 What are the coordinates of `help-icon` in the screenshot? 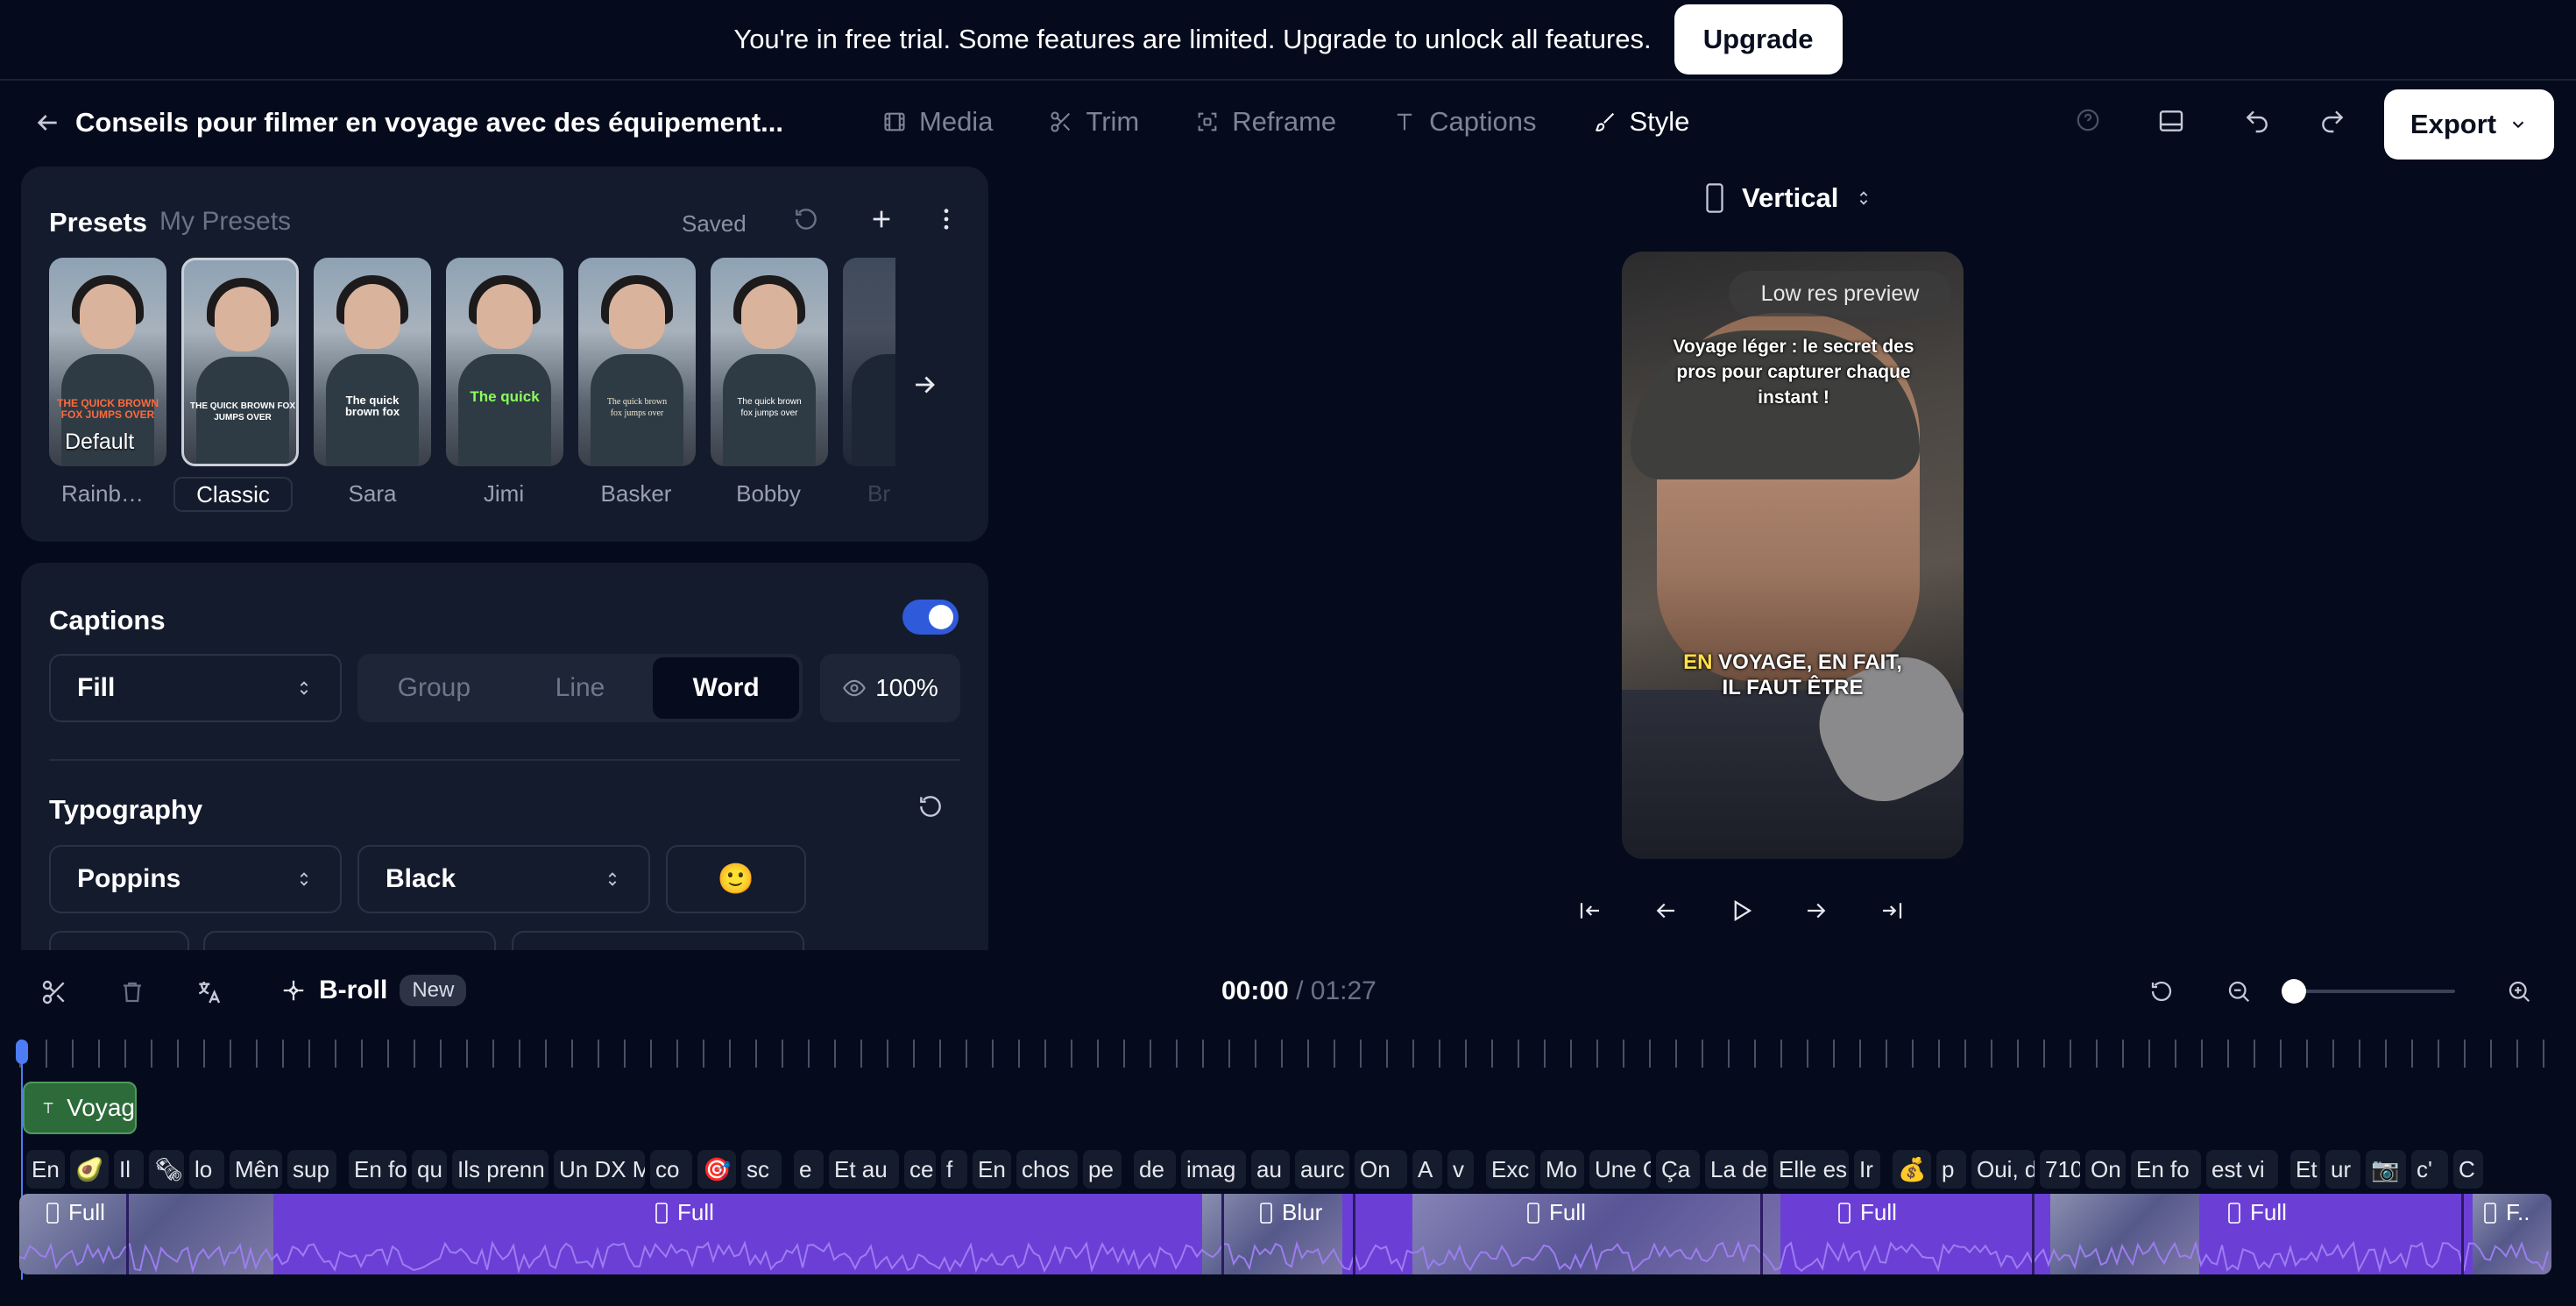 It's located at (2088, 120).